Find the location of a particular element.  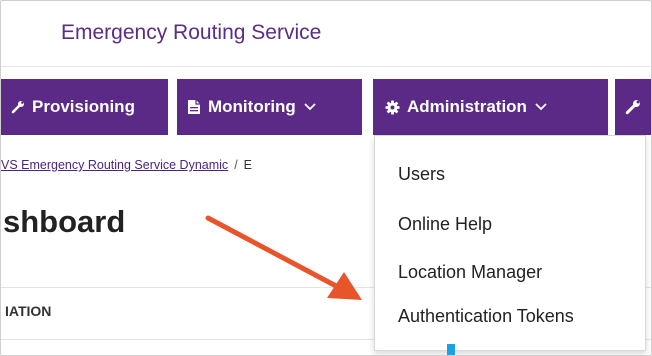

nav-provisioning: Provisioning is located at coordinates (84, 107).